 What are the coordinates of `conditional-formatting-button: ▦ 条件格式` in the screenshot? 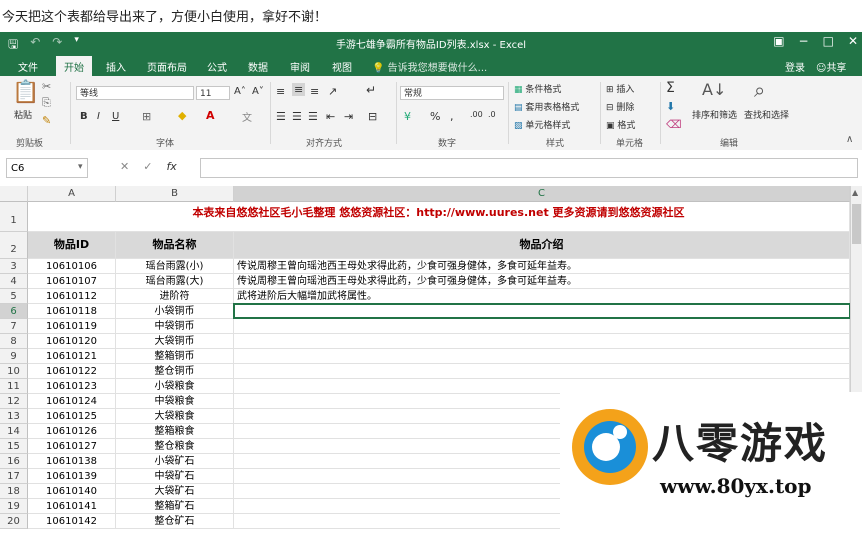 It's located at (537, 88).